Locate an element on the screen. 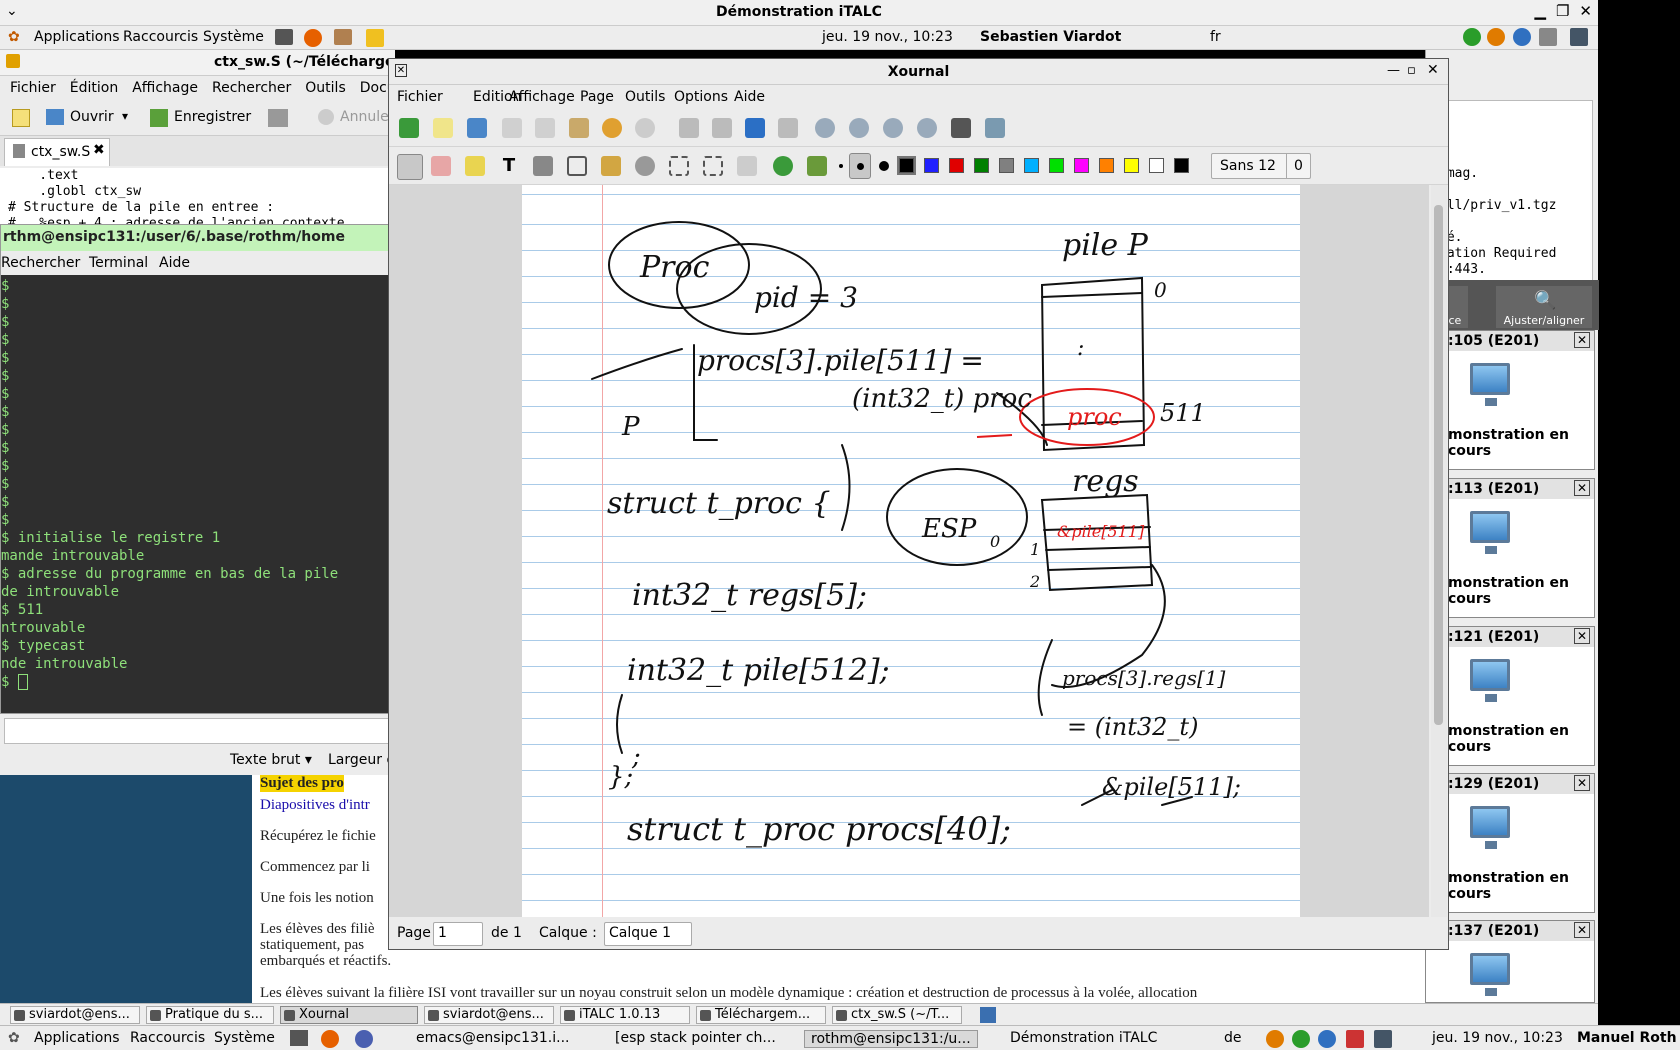 The width and height of the screenshot is (1680, 1050). page-number-input: 1 is located at coordinates (458, 934).